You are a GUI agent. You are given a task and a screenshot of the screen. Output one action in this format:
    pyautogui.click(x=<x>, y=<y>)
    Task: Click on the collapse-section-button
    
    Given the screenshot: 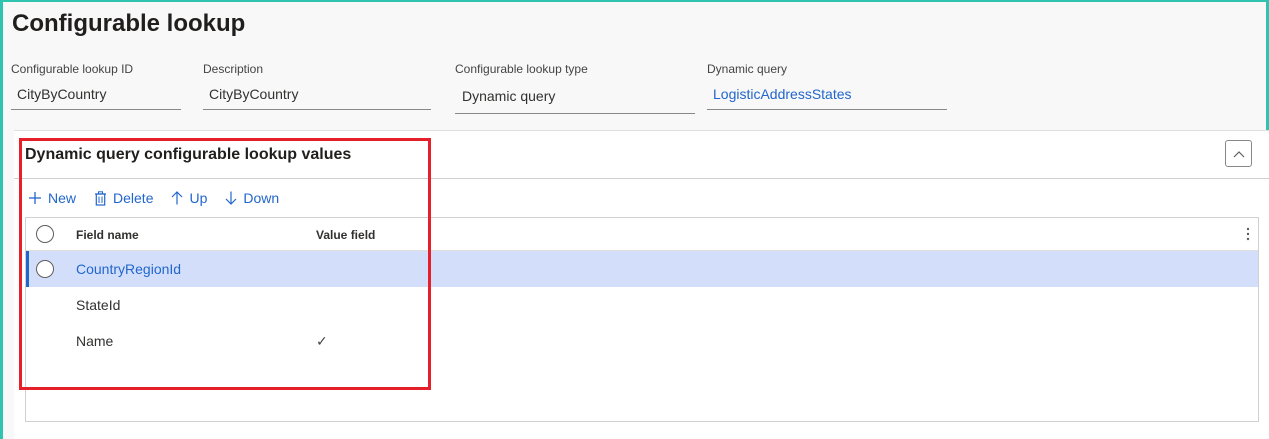 What is the action you would take?
    pyautogui.click(x=1238, y=153)
    